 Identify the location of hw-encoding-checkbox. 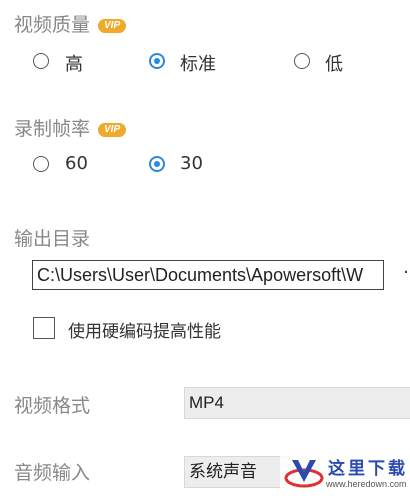
(44, 328).